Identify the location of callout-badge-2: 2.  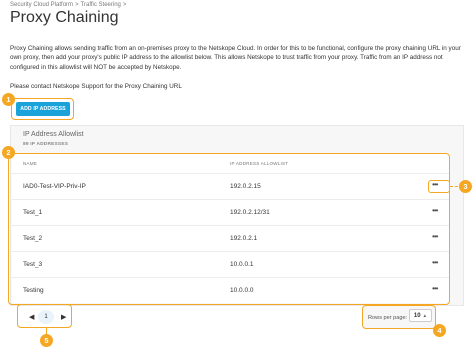
(8, 152).